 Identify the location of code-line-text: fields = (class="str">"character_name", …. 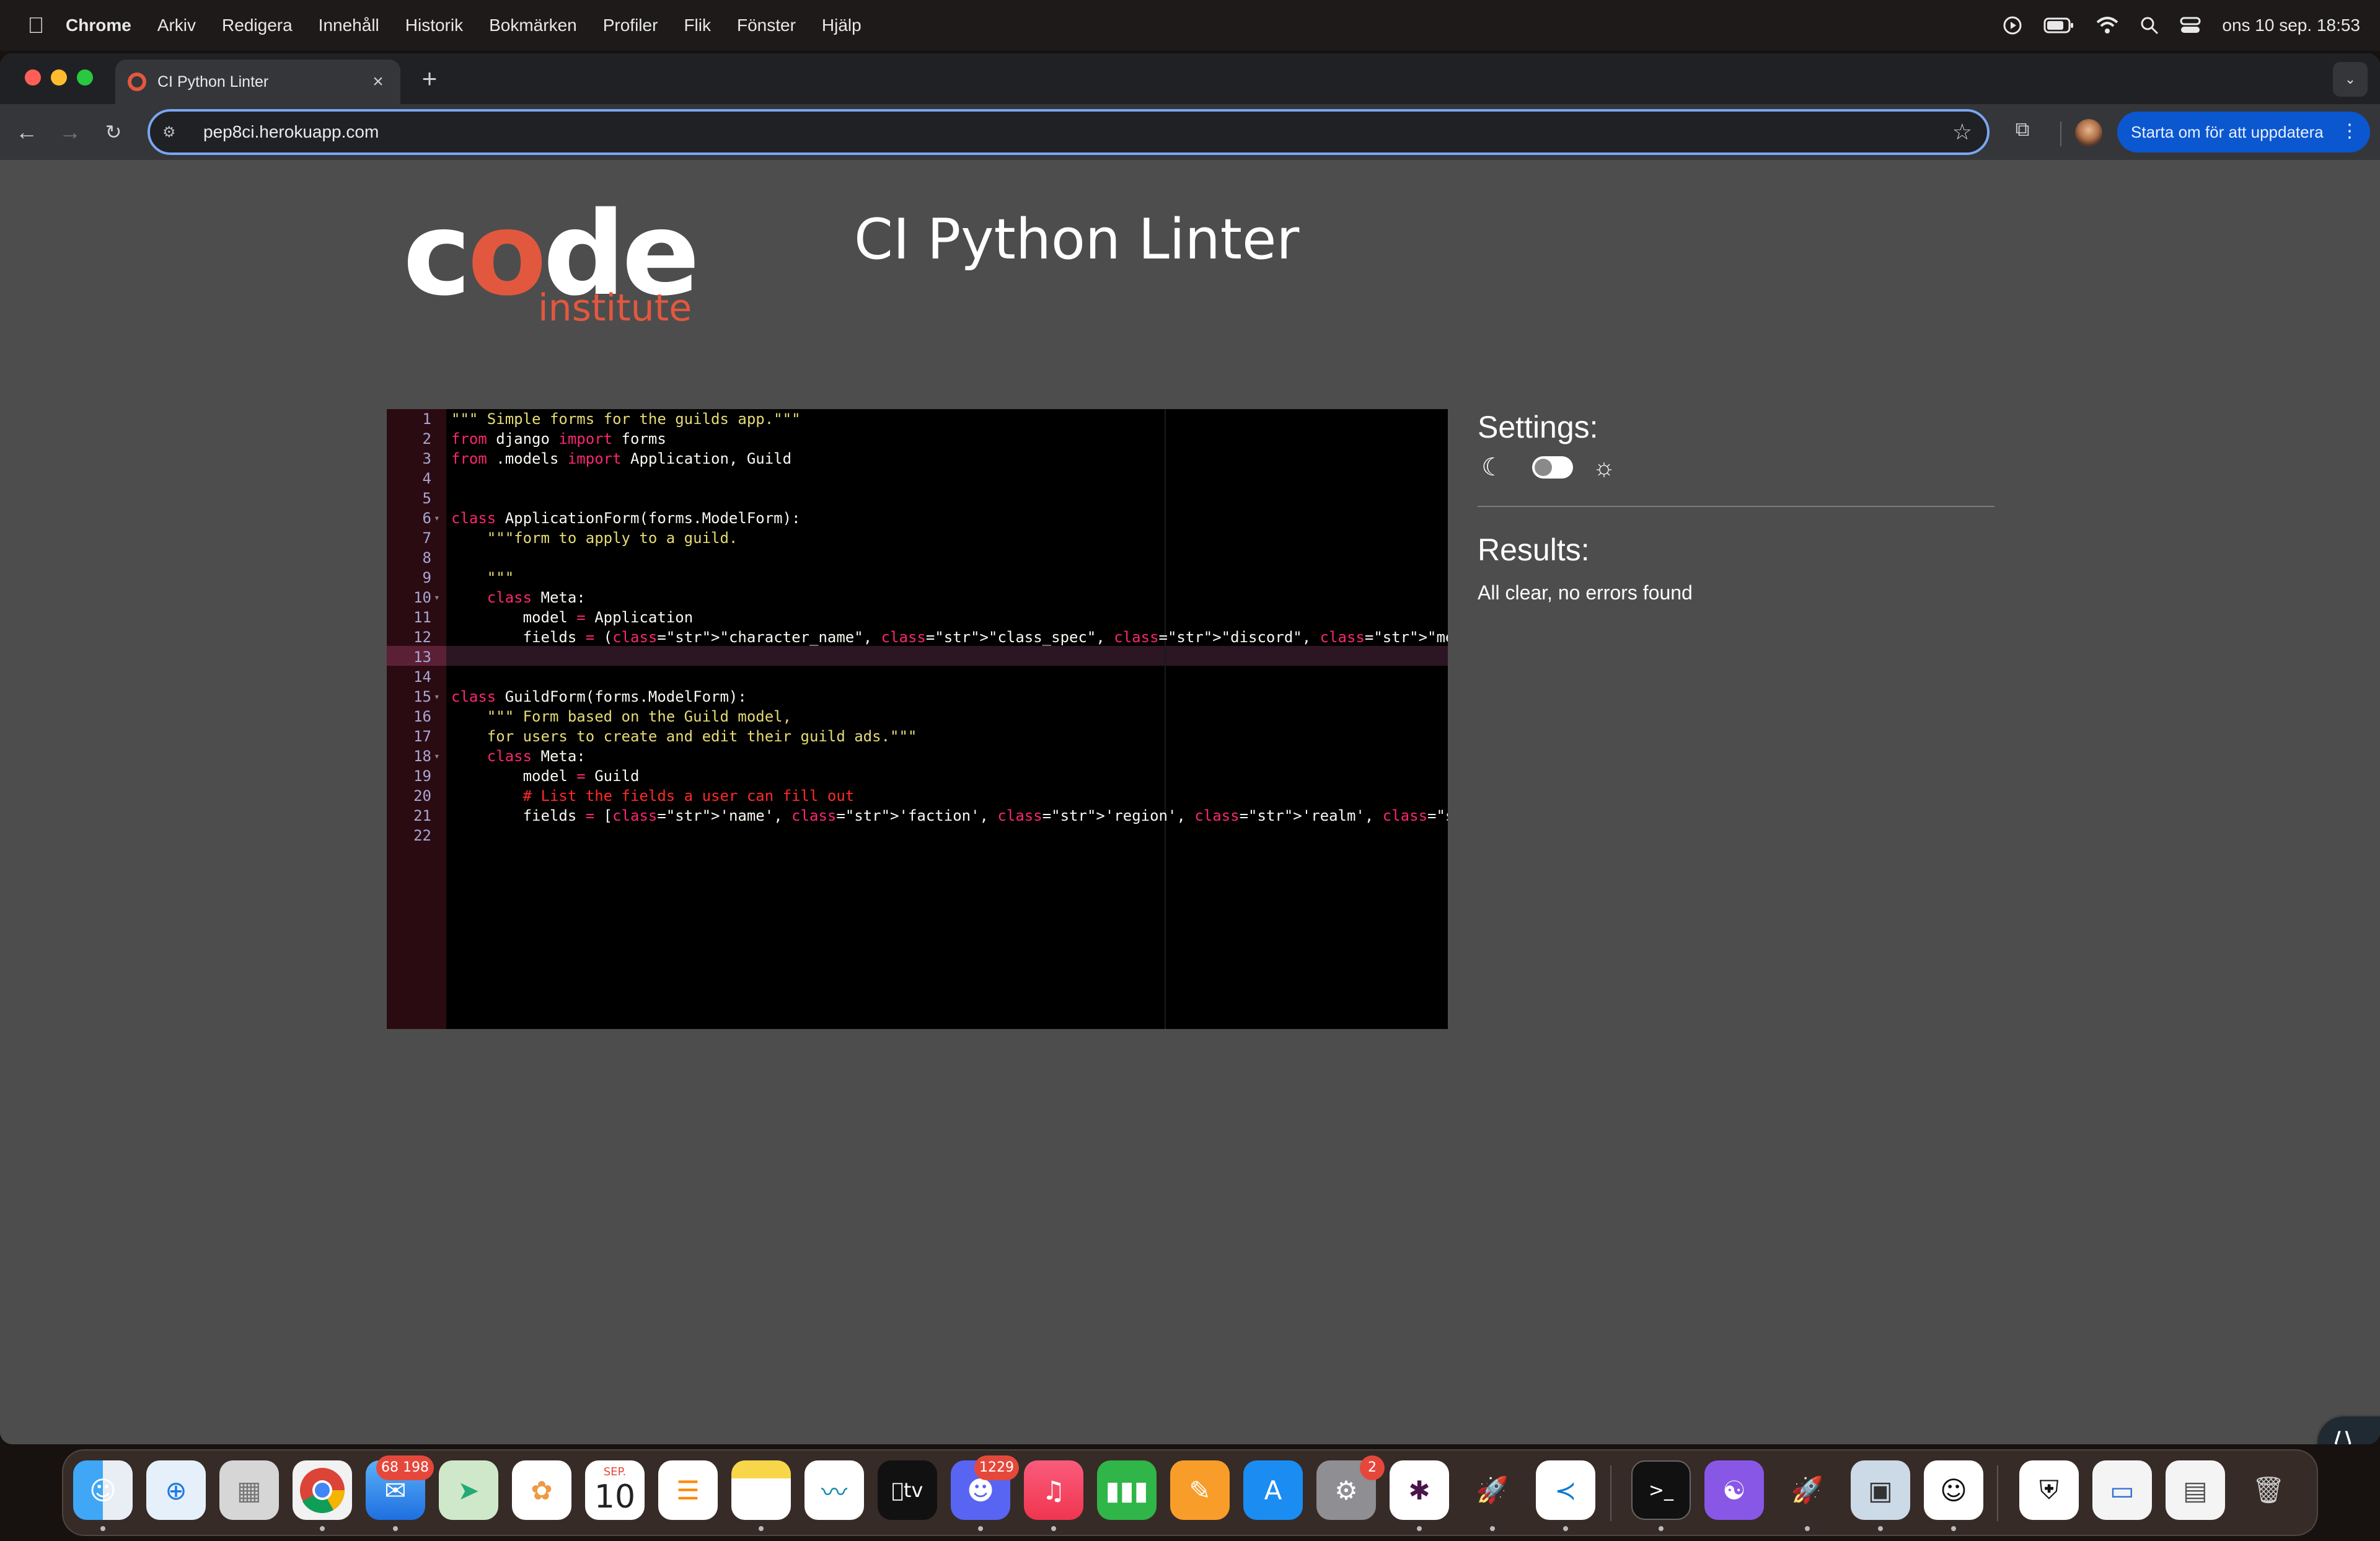
(949, 637).